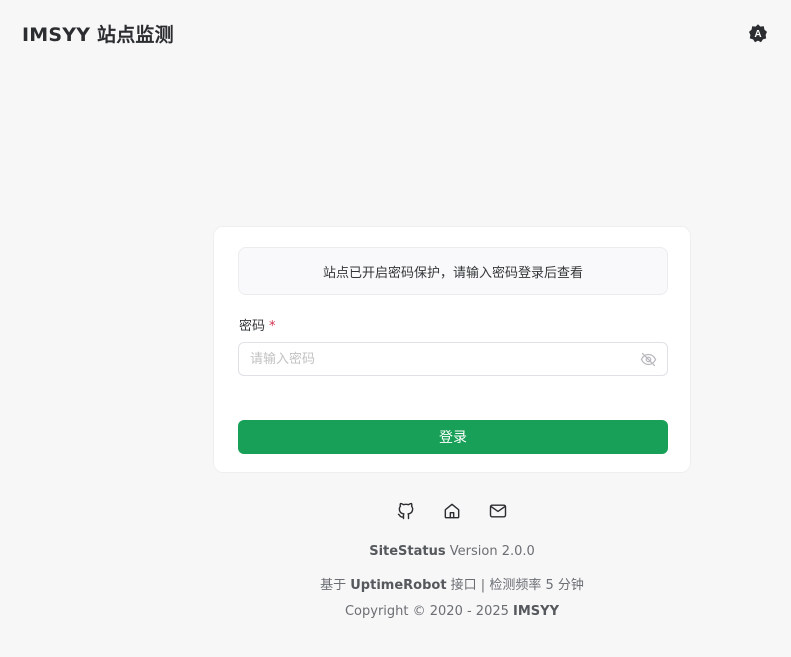 The height and width of the screenshot is (657, 791). I want to click on password-label: 密码 *, so click(257, 324).